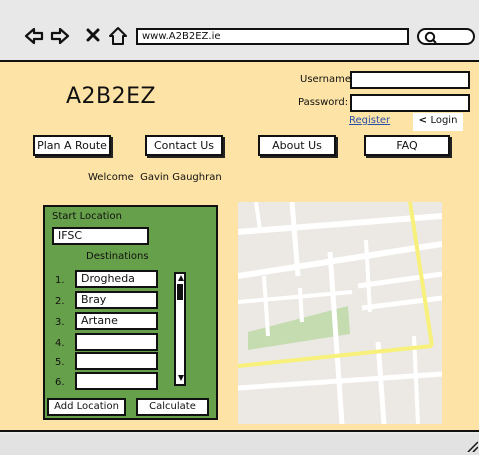 The image size is (479, 455). I want to click on scroll-down-icon, so click(181, 378).